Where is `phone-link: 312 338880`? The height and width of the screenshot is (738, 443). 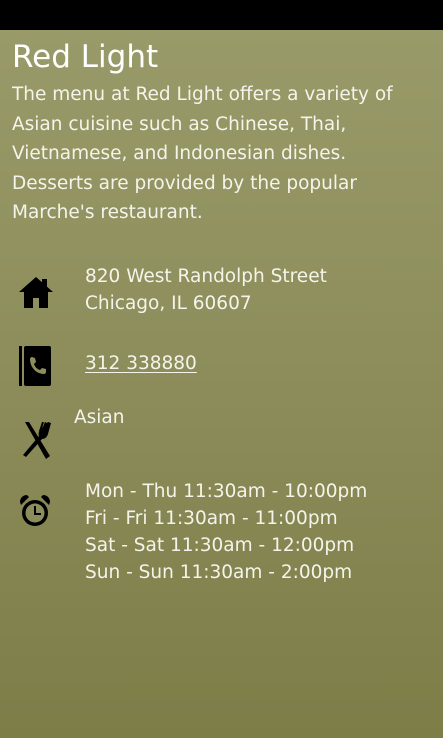
phone-link: 312 338880 is located at coordinates (141, 363).